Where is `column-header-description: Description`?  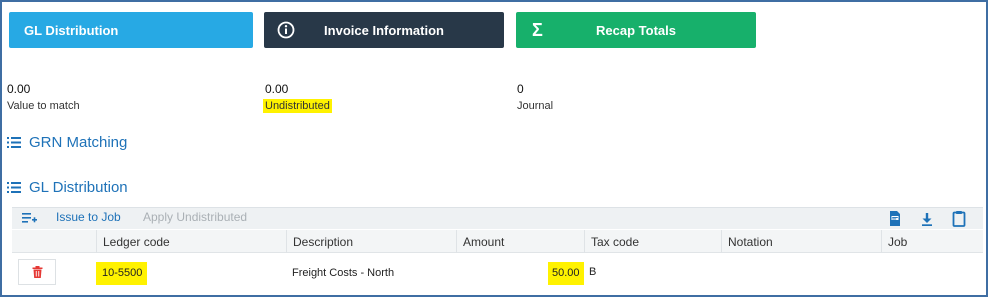
column-header-description: Description is located at coordinates (371, 241).